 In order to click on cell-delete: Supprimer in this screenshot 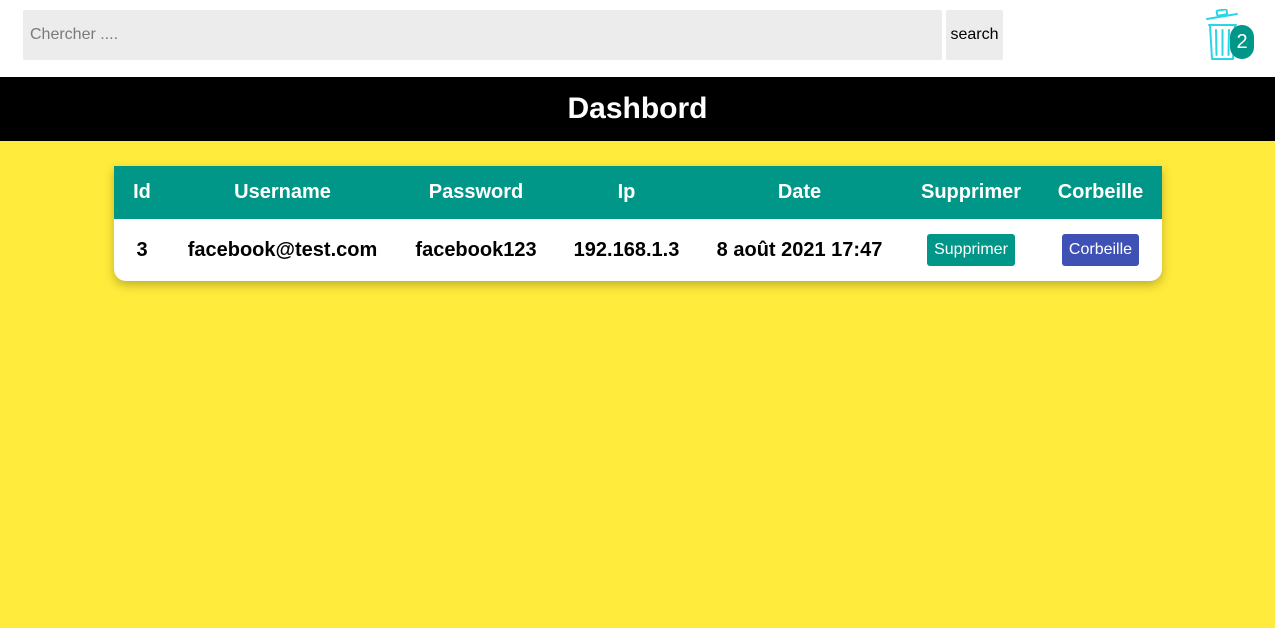, I will do `click(971, 250)`.